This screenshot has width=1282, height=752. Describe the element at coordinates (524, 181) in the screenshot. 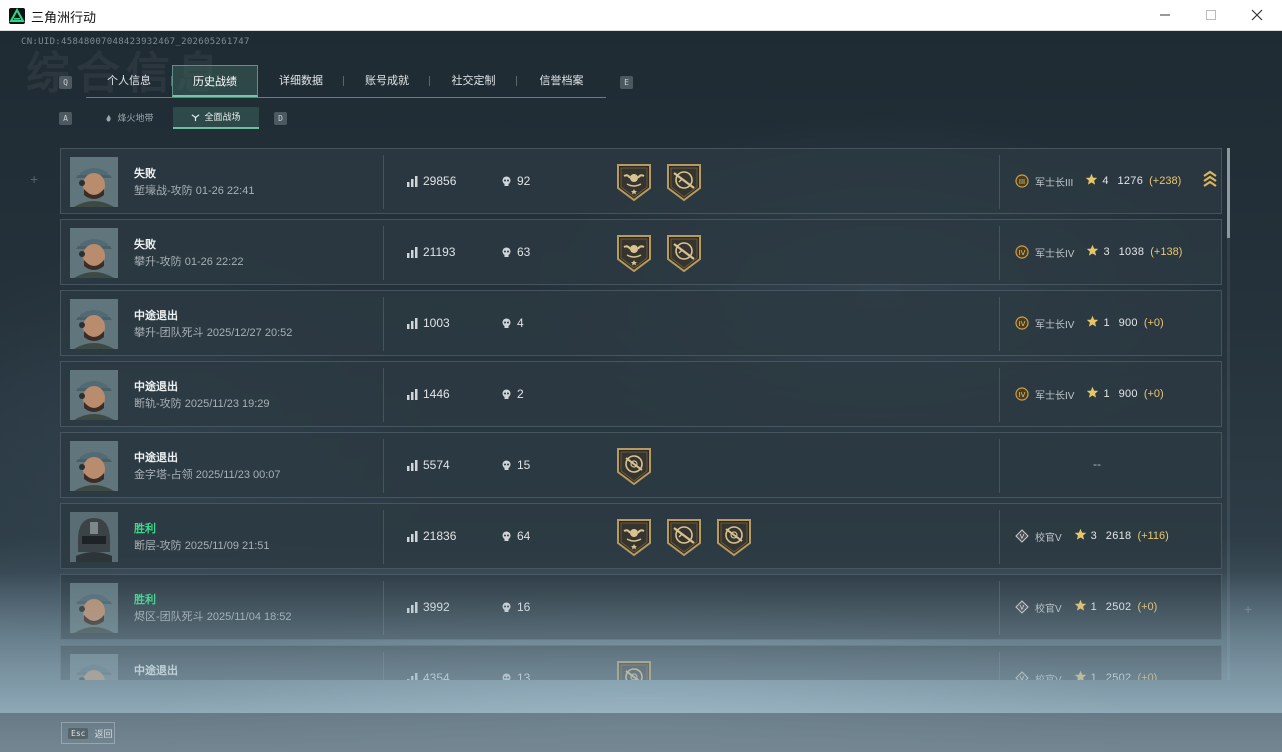

I see `kills-value: 92` at that location.